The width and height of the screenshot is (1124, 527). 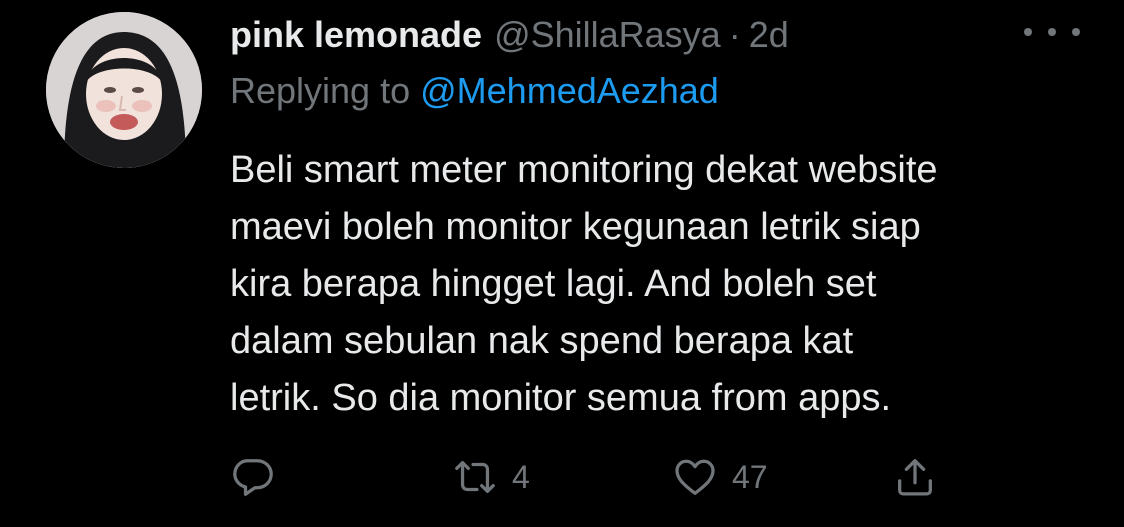 I want to click on tweet-text-line: maevi boleh monitor kegunaan letrik siap, so click(x=575, y=227).